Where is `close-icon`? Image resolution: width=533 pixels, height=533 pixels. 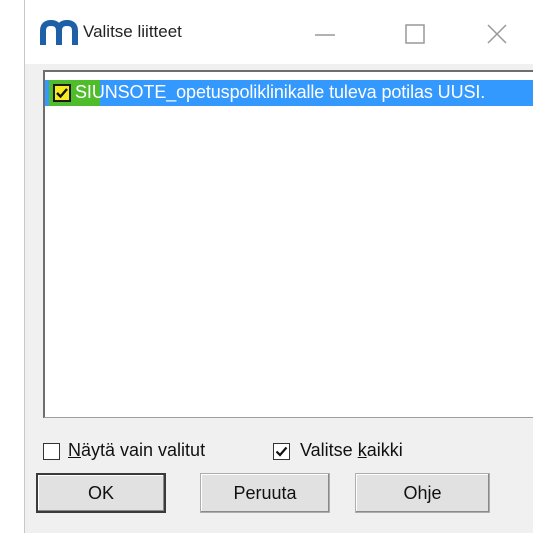 close-icon is located at coordinates (497, 34).